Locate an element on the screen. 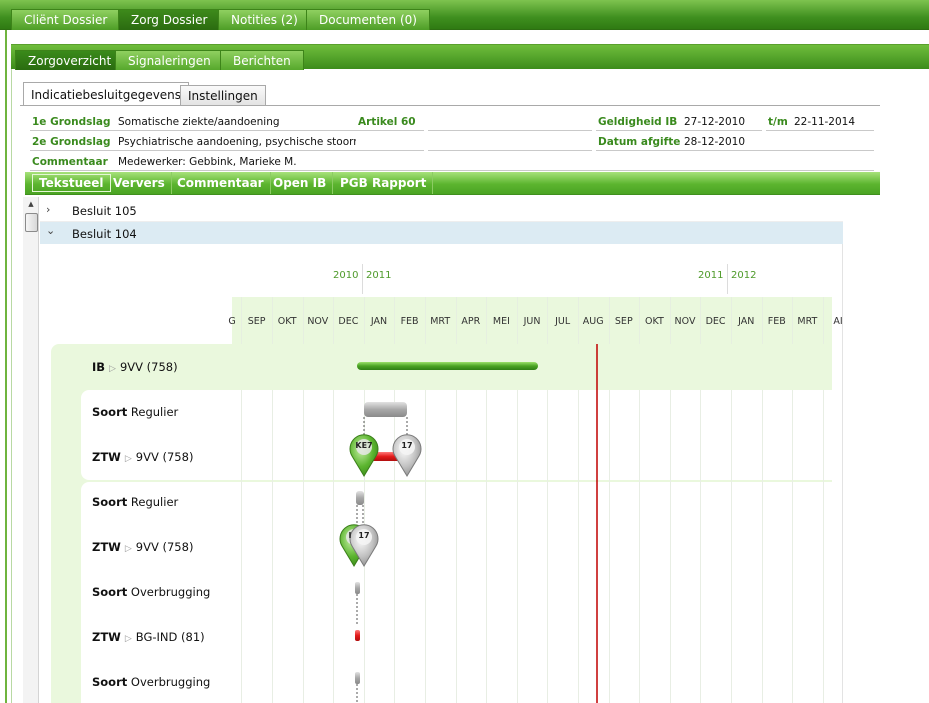 Image resolution: width=929 pixels, height=703 pixels. timeline-bars is located at coordinates (468, 523).